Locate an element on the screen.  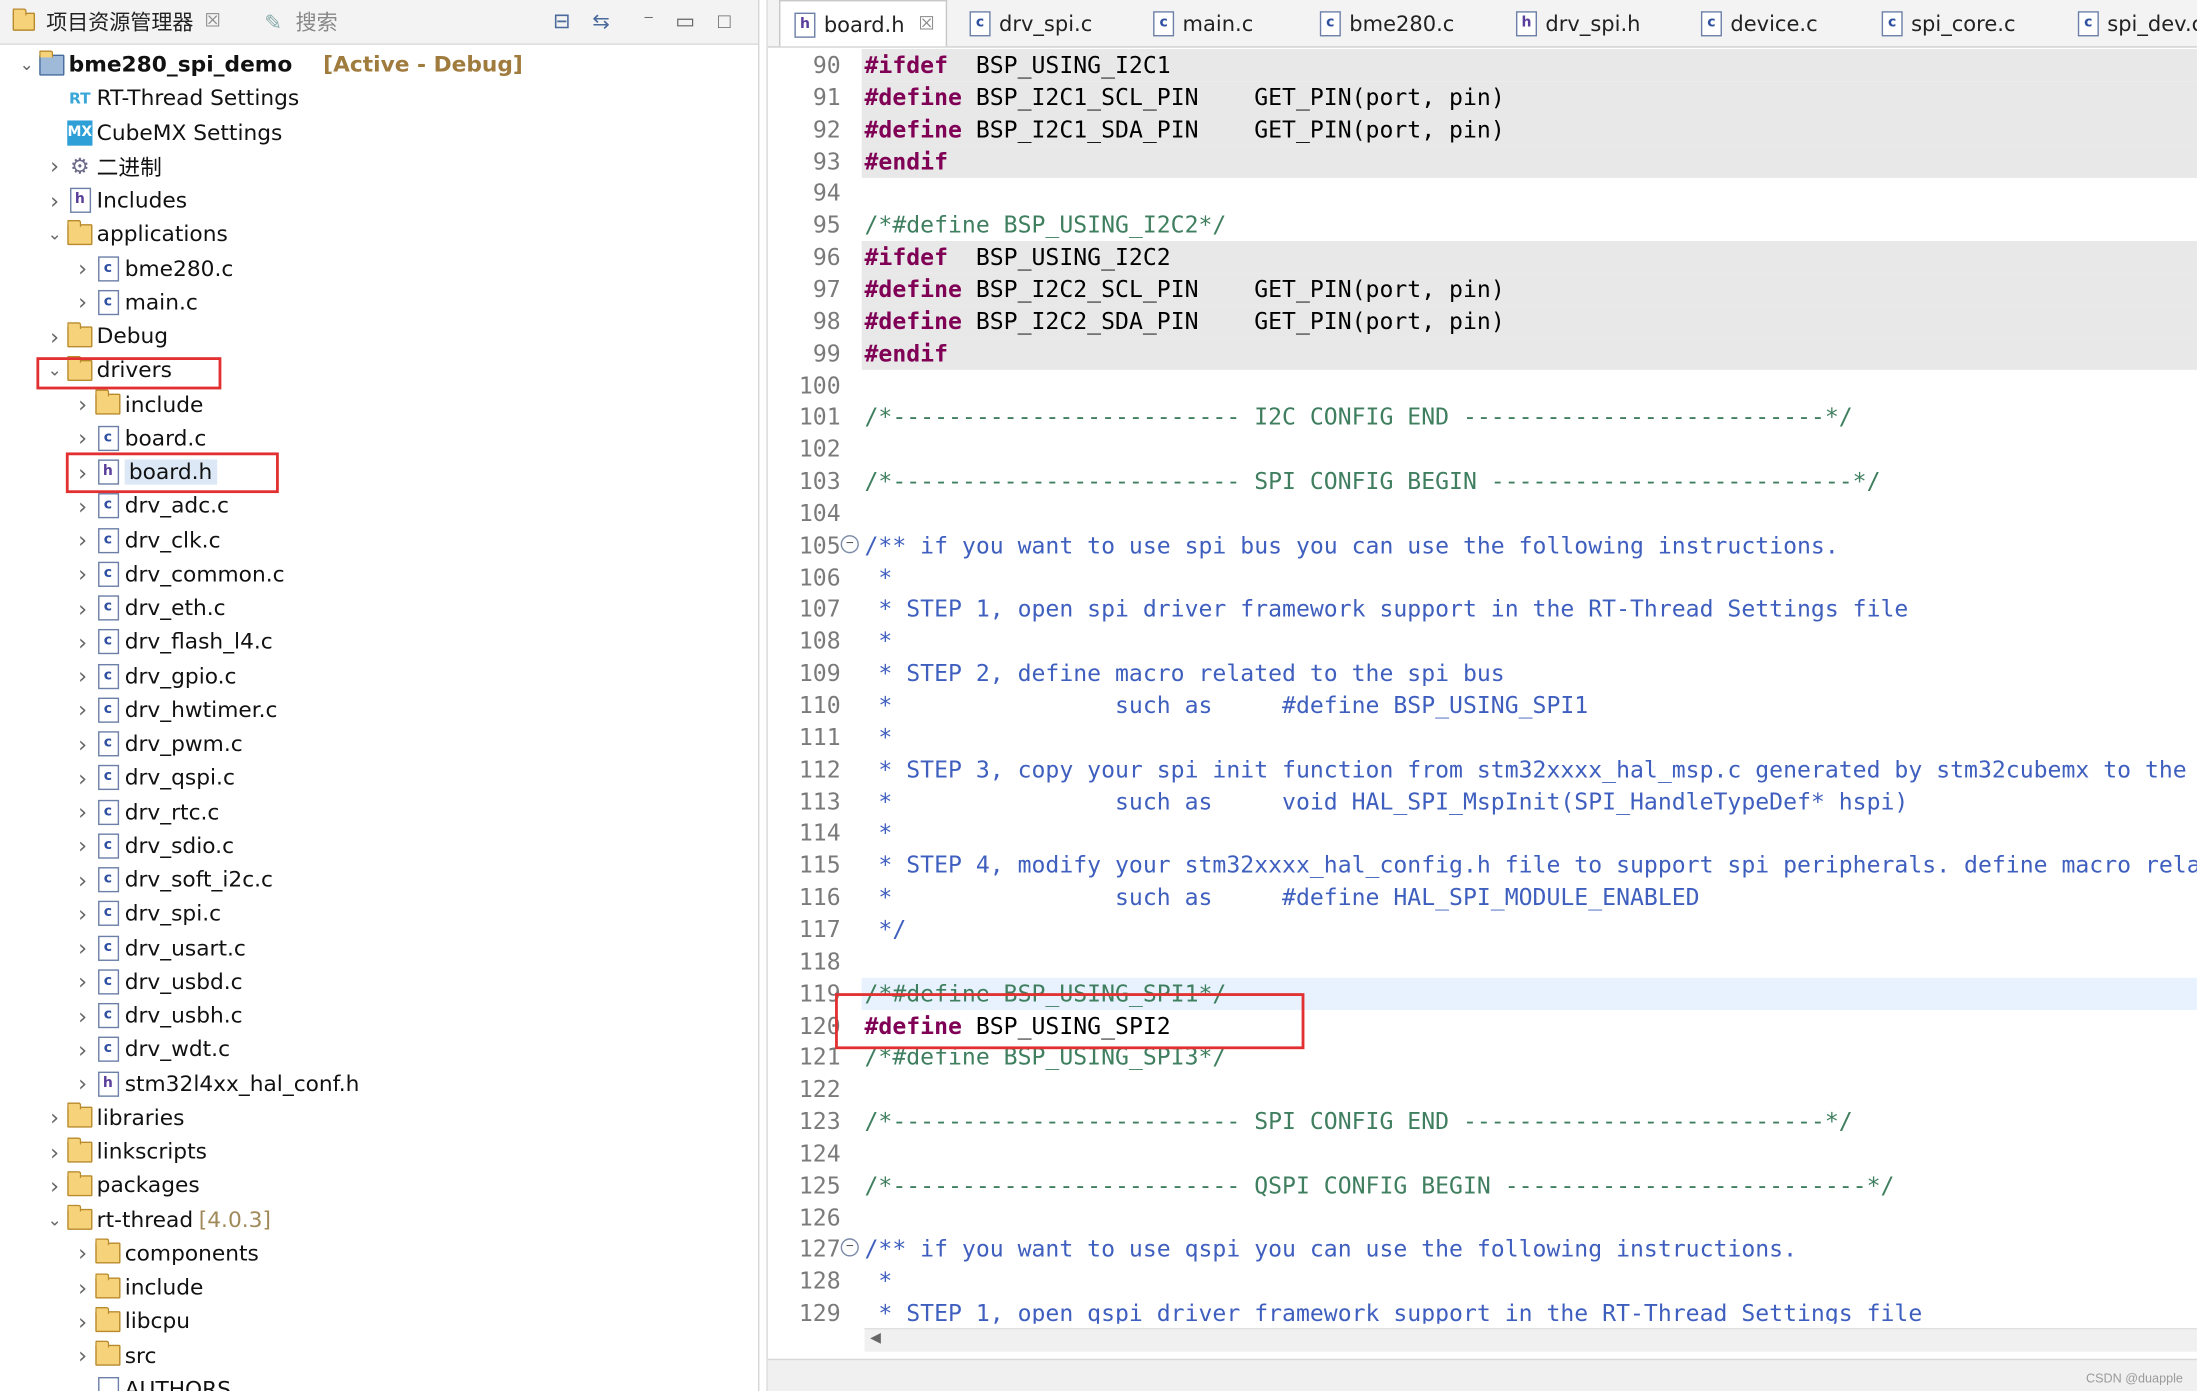
tree-item: › c drv_rtc.c is located at coordinates (144, 812).